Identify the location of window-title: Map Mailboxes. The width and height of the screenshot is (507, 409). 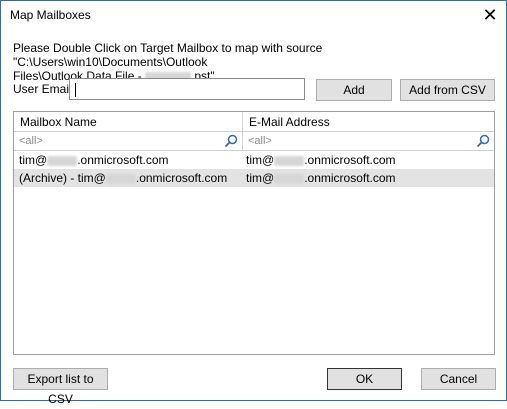
(50, 15).